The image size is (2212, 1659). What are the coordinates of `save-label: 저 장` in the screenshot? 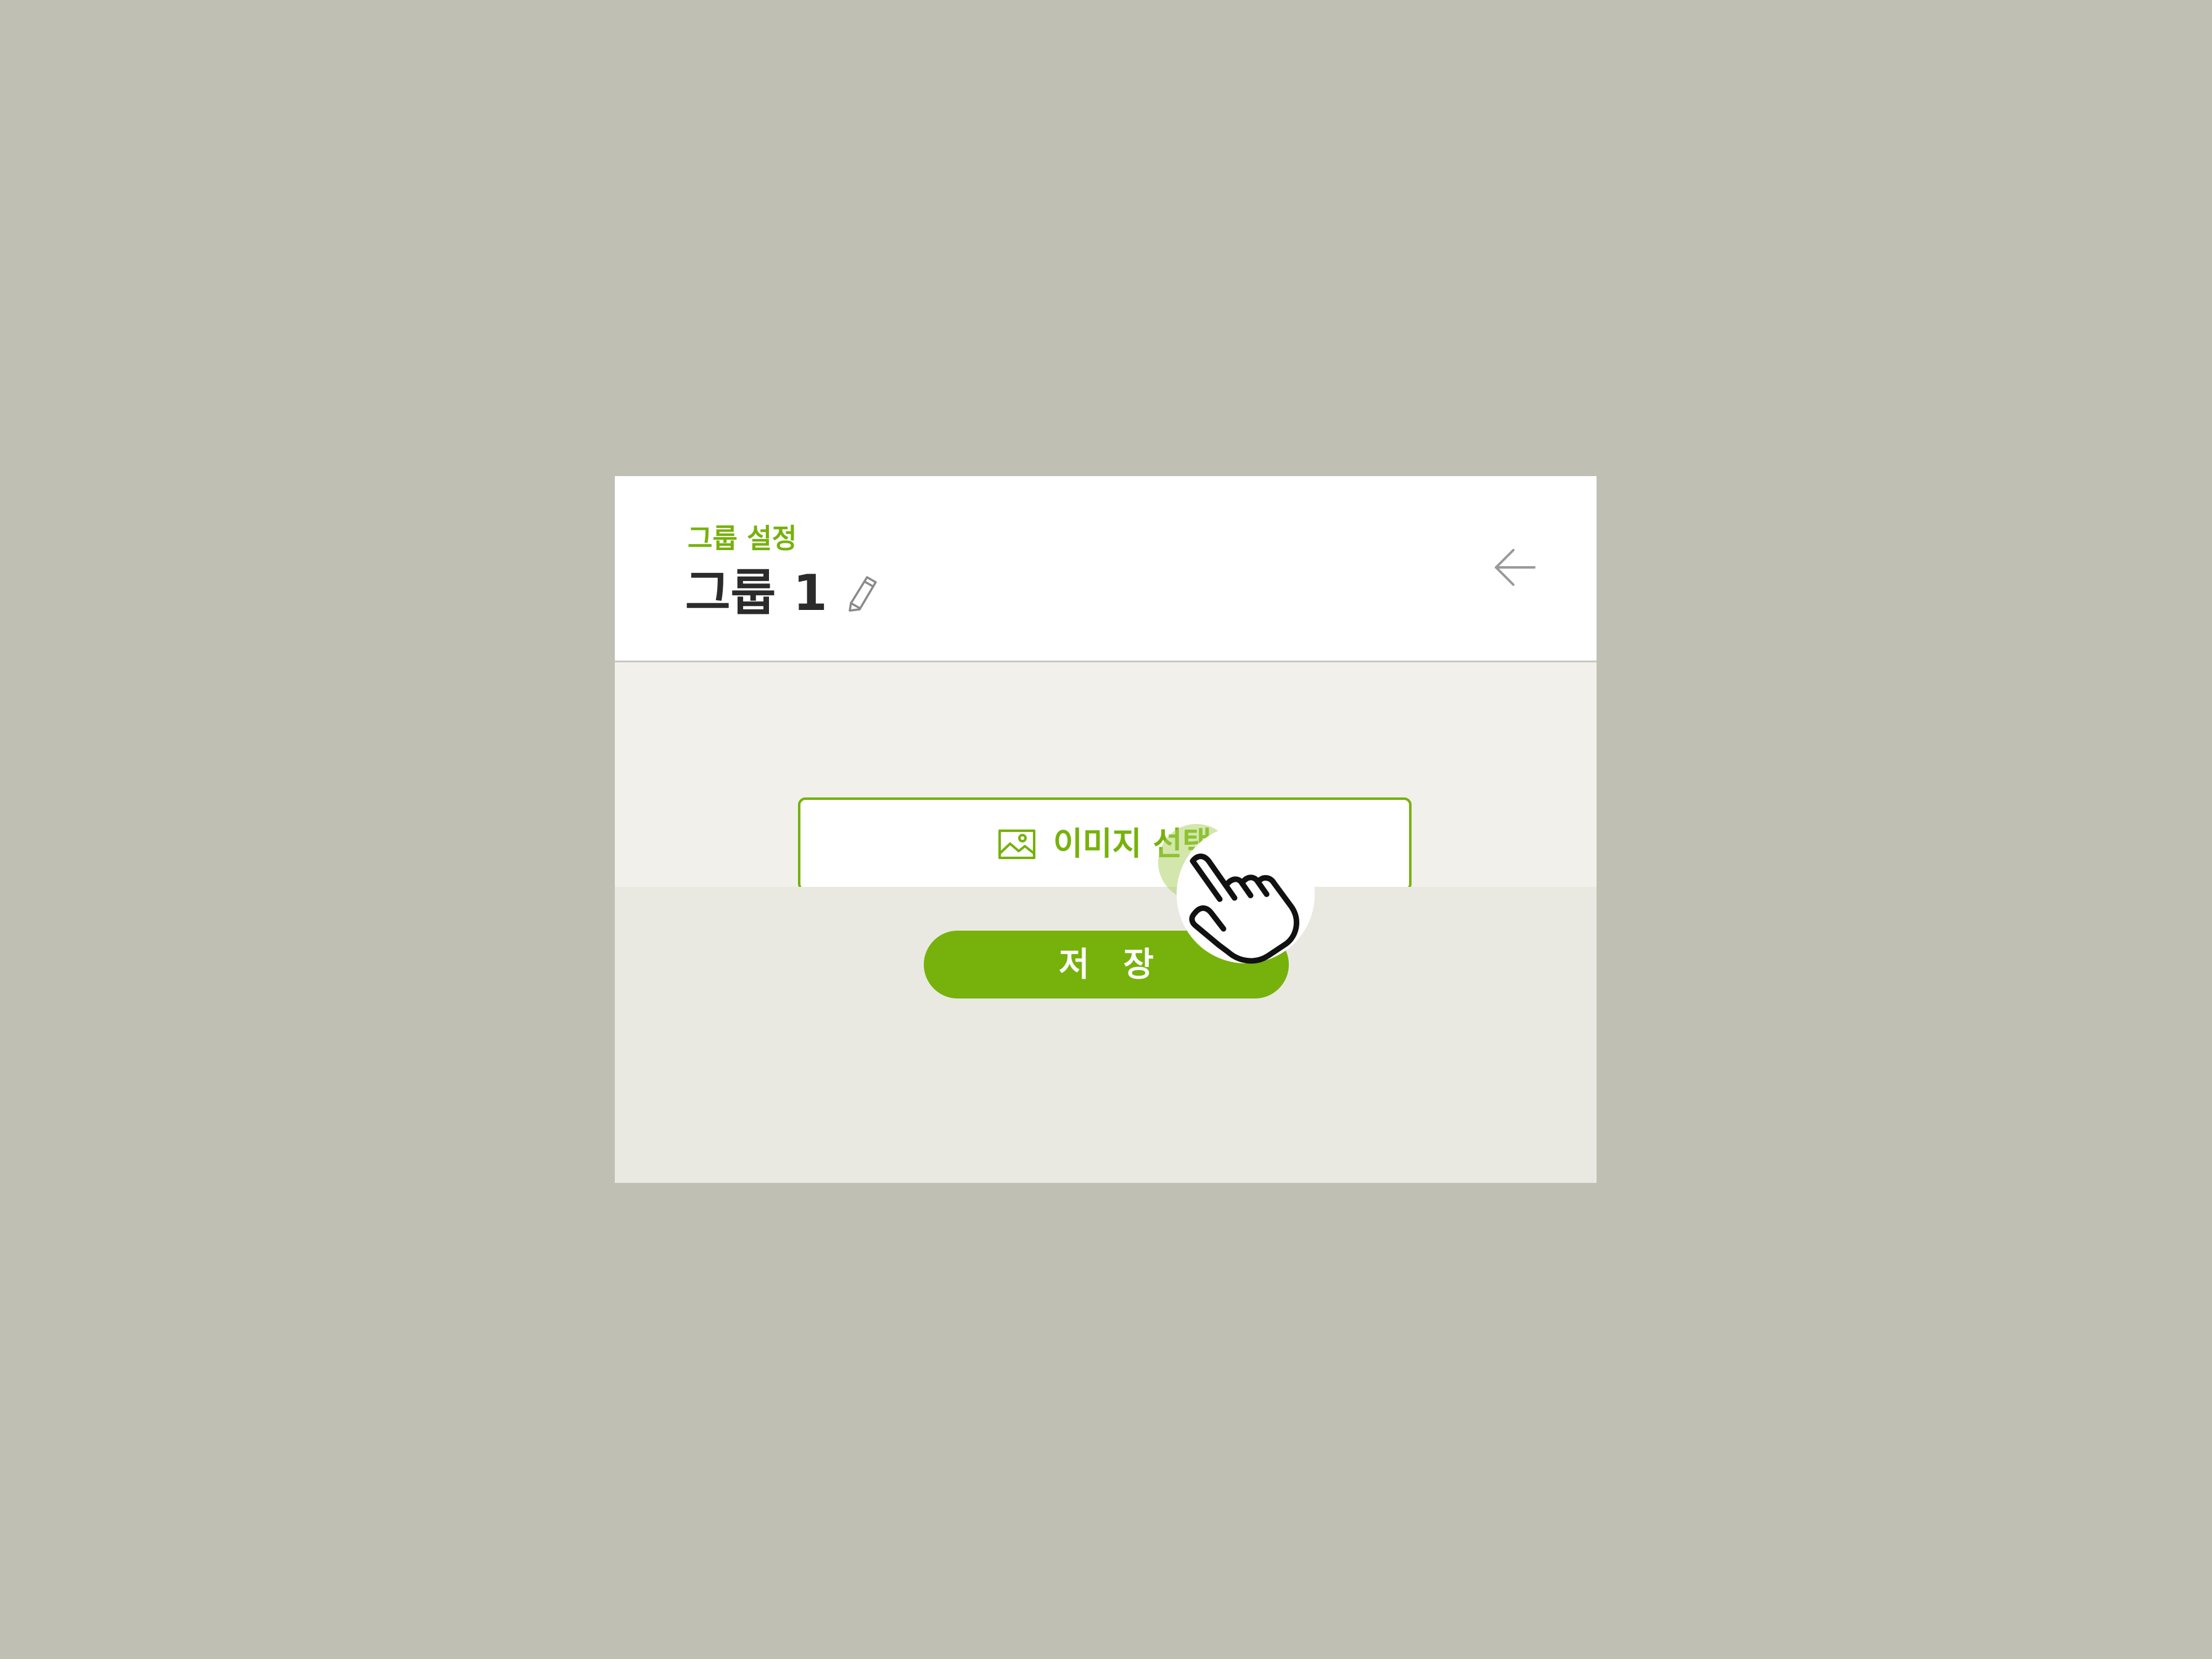 It's located at (1112, 964).